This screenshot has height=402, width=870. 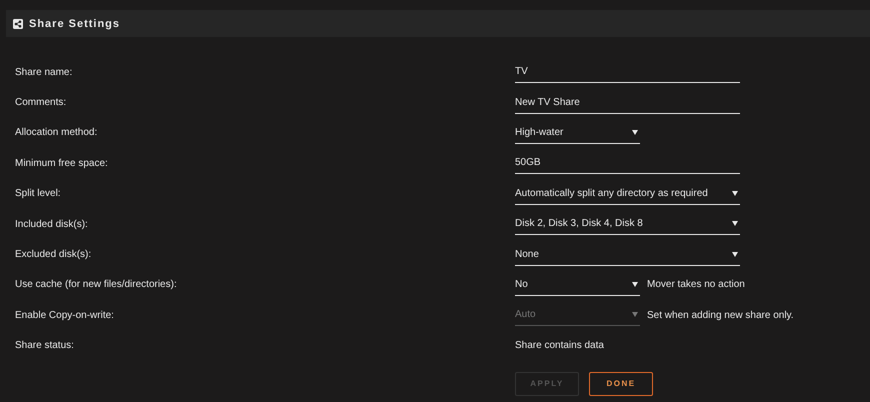 What do you see at coordinates (627, 255) in the screenshot?
I see `dropdown: None` at bounding box center [627, 255].